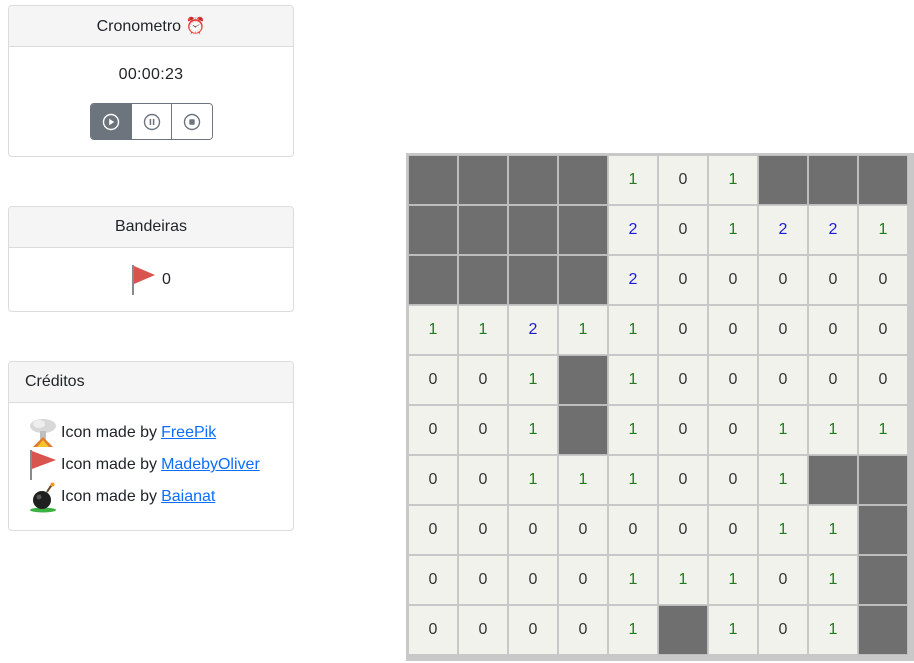 The height and width of the screenshot is (663, 914). Describe the element at coordinates (188, 497) in the screenshot. I see `credit-link-baianat: Baianat` at that location.